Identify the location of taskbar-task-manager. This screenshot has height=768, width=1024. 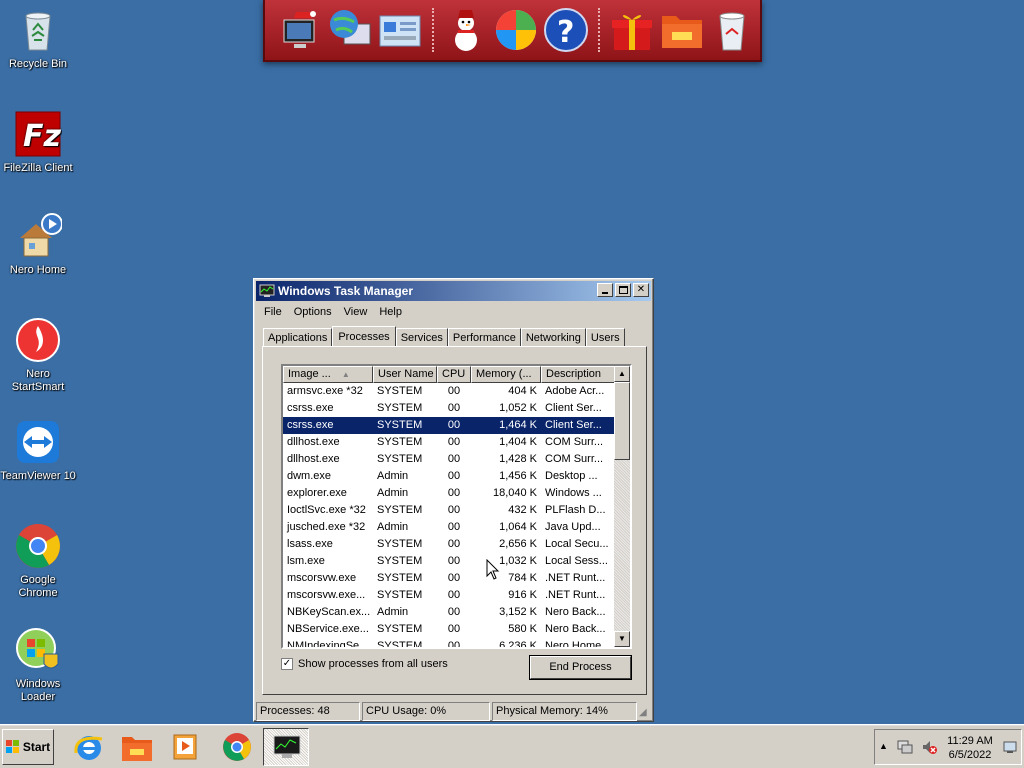
(286, 747).